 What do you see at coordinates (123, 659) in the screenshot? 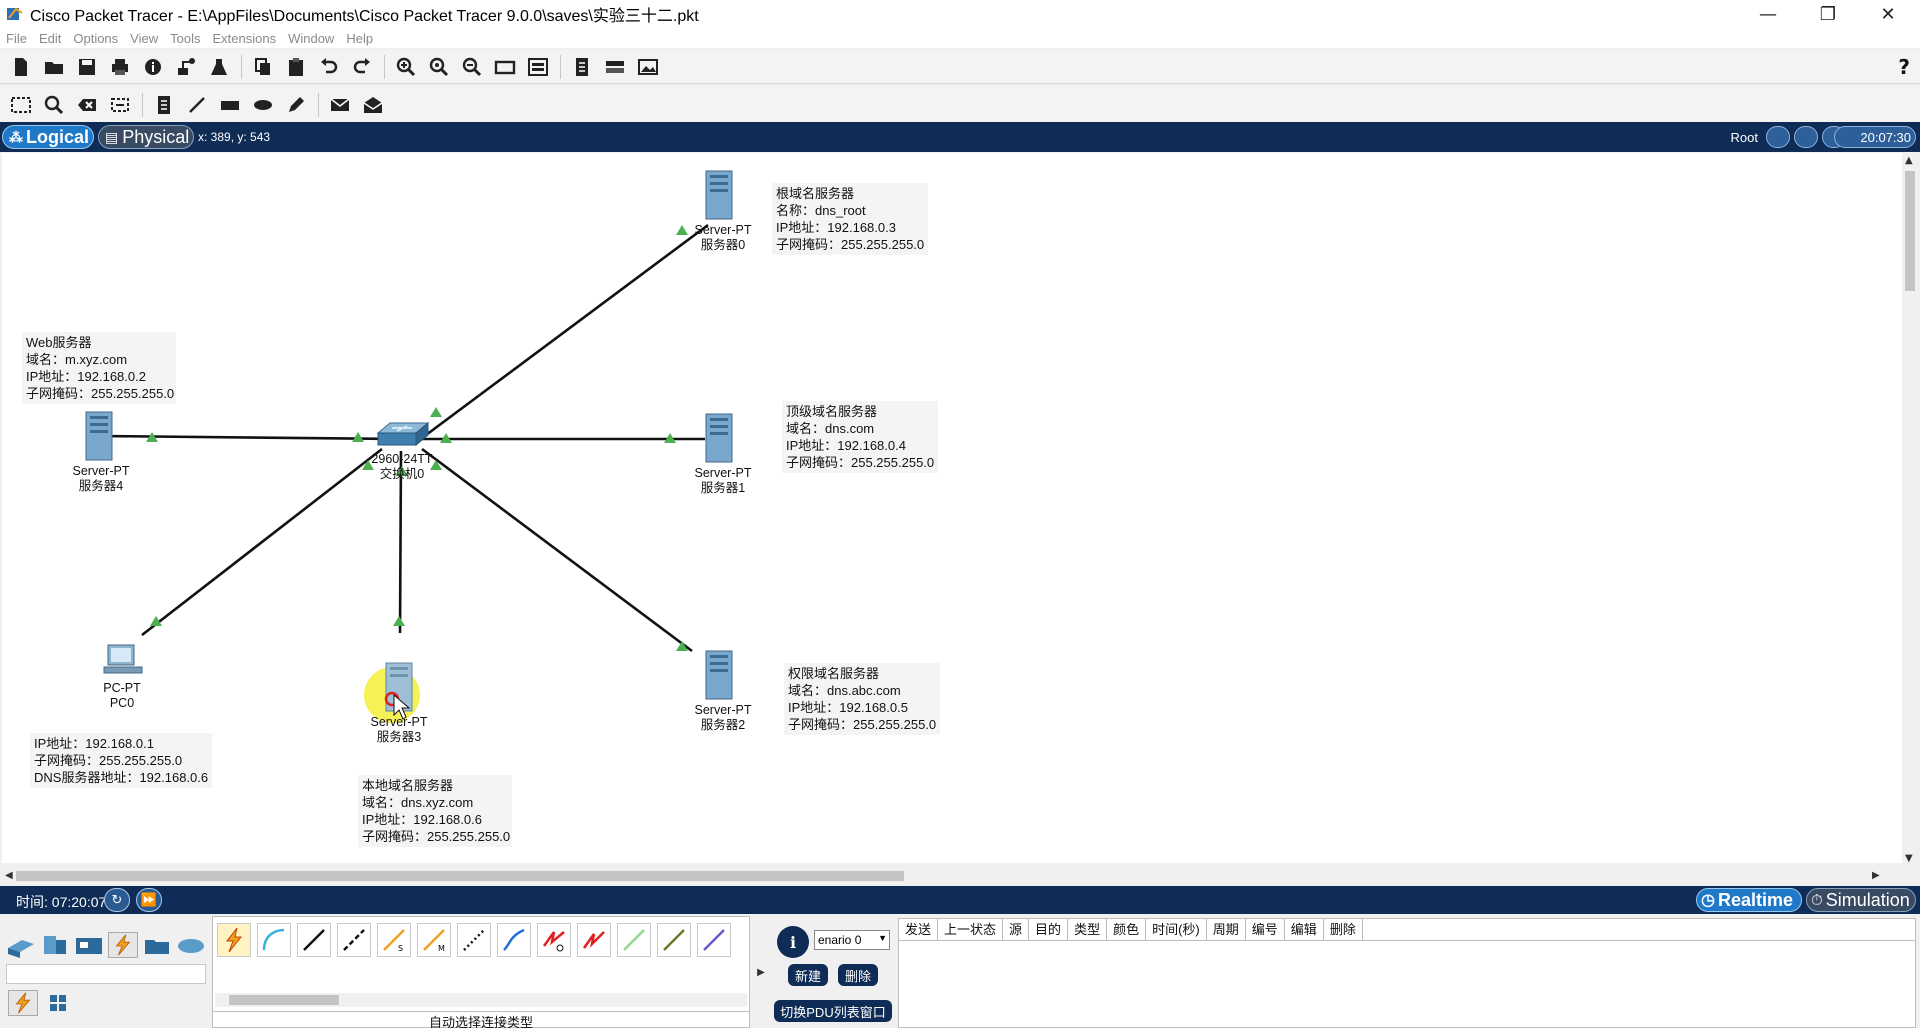
I see `pc-icon` at bounding box center [123, 659].